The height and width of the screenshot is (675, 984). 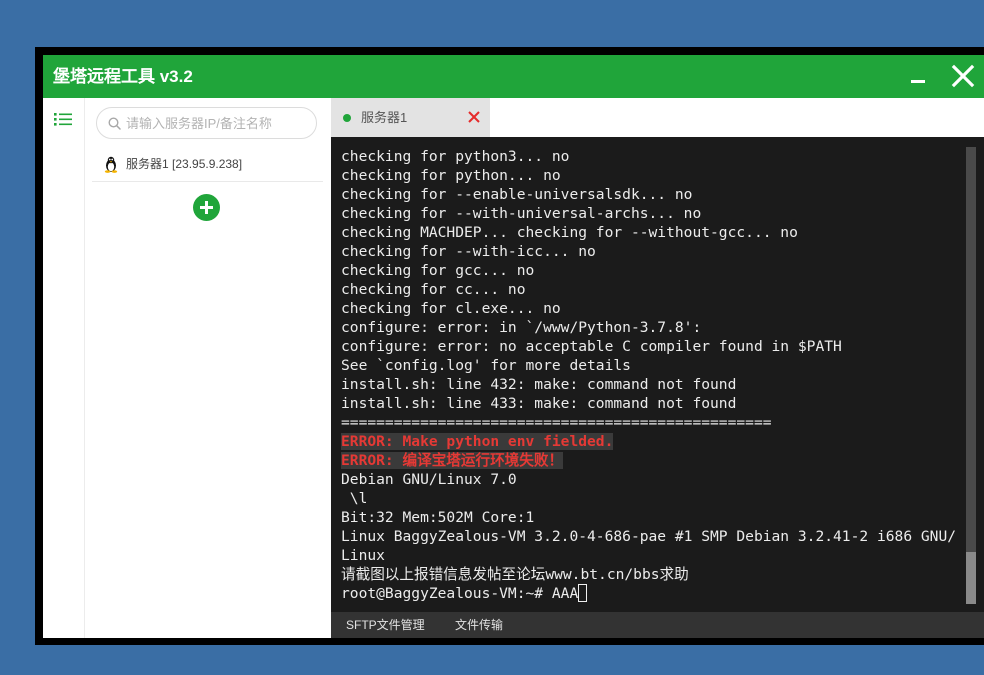 I want to click on terminal-line: Linux, so click(x=651, y=555).